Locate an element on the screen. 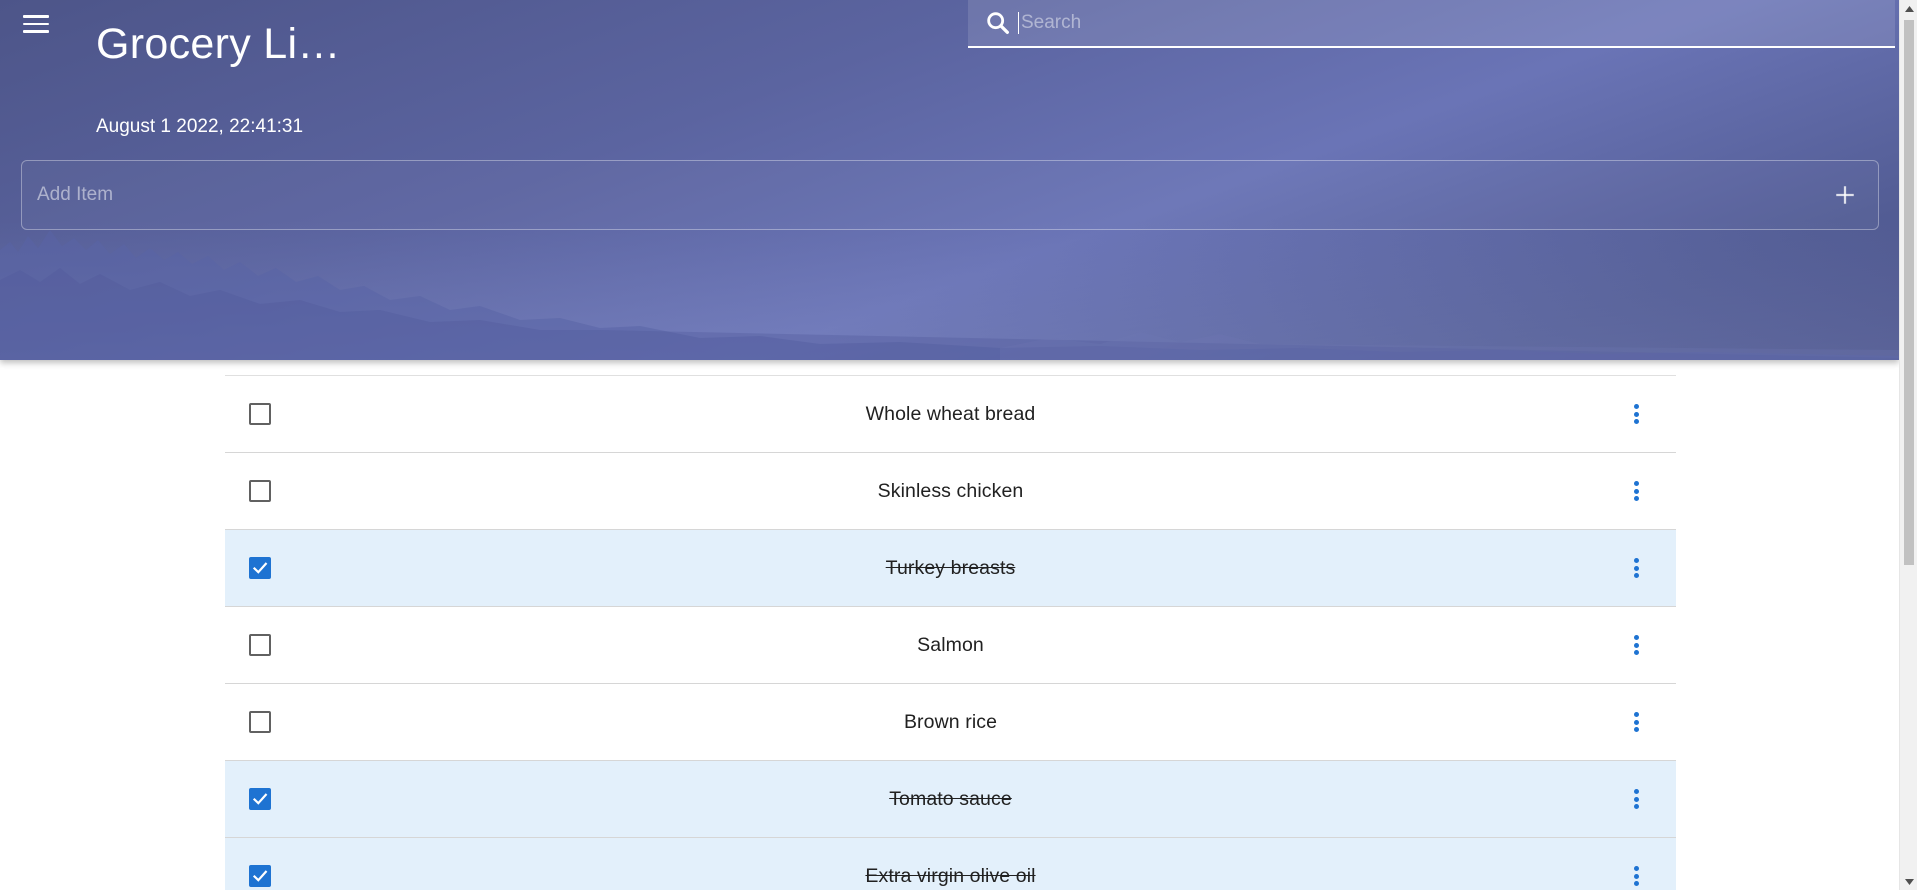 This screenshot has width=1917, height=890. list-item: Salmon is located at coordinates (950, 645).